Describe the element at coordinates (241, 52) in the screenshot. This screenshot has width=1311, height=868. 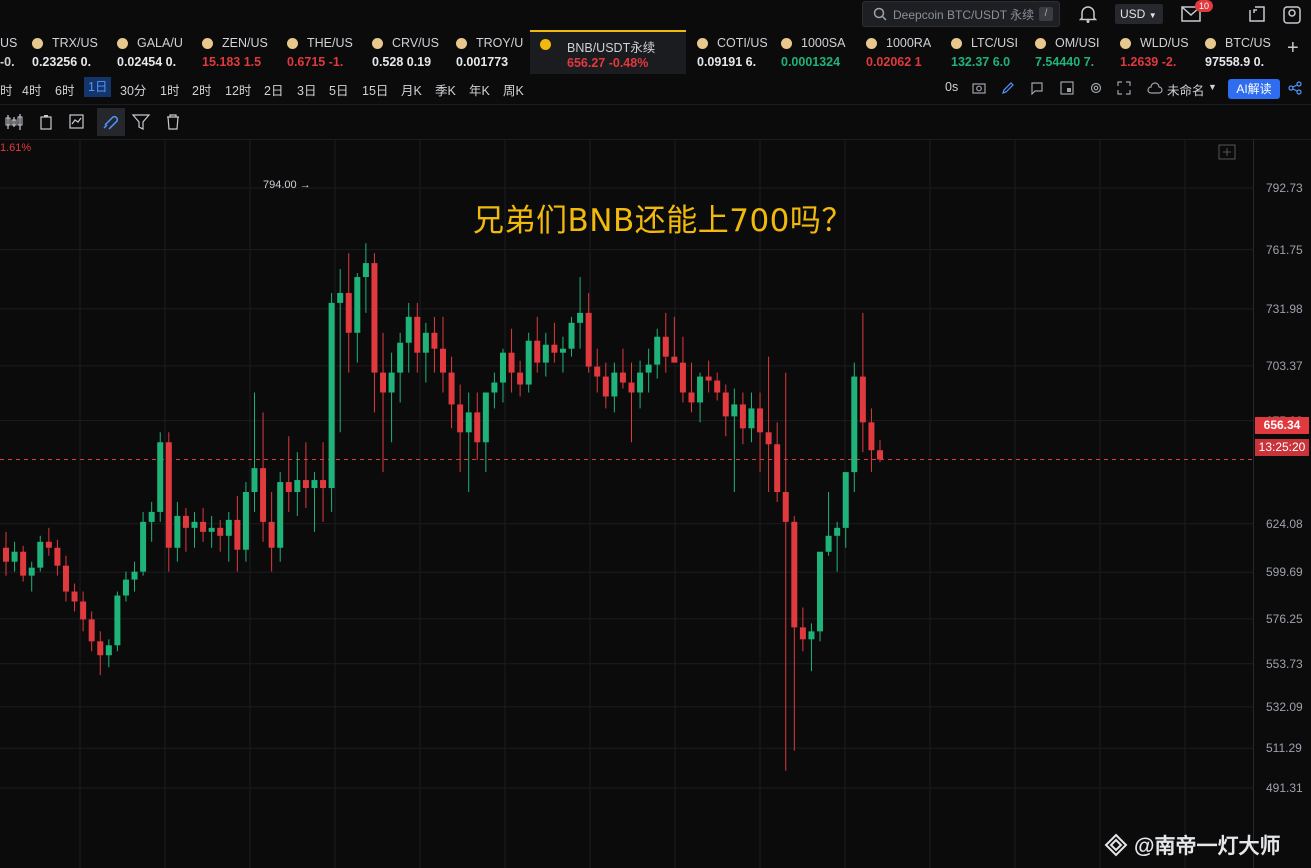
I see `ticker-item: ZEN/US 15.183 1.5` at that location.